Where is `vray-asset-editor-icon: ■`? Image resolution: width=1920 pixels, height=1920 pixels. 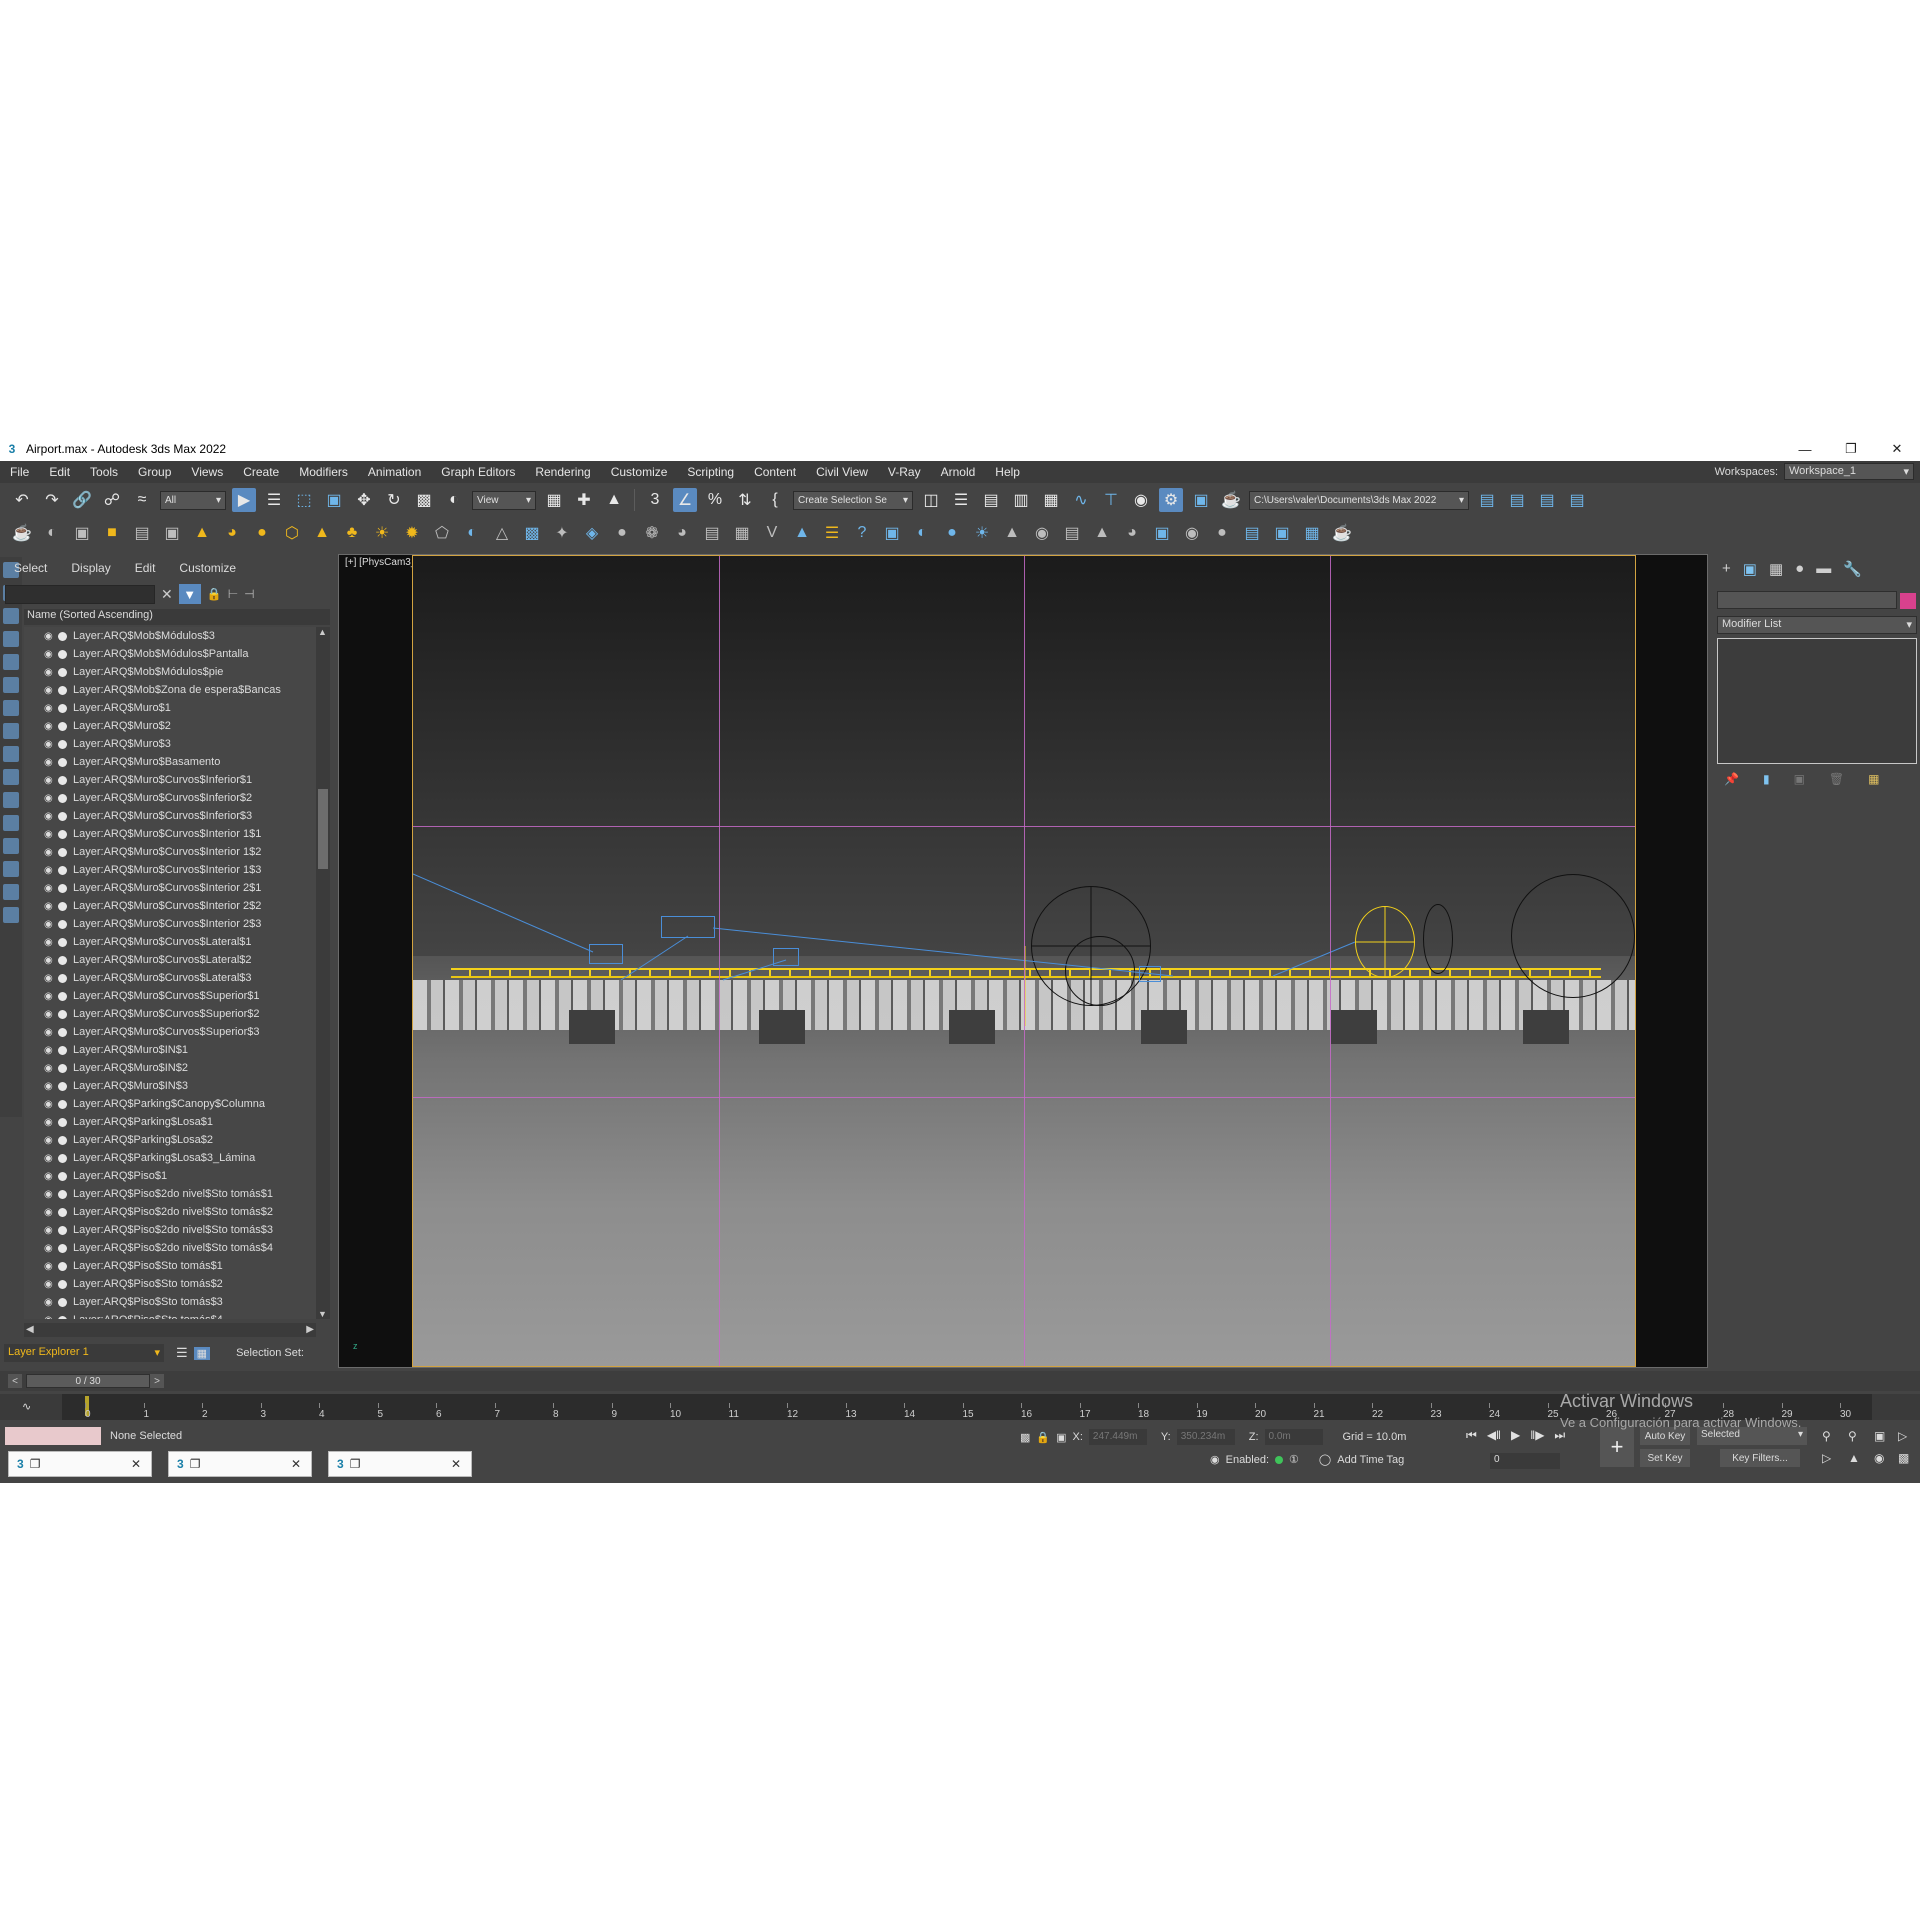
vray-asset-editor-icon: ■ is located at coordinates (112, 533).